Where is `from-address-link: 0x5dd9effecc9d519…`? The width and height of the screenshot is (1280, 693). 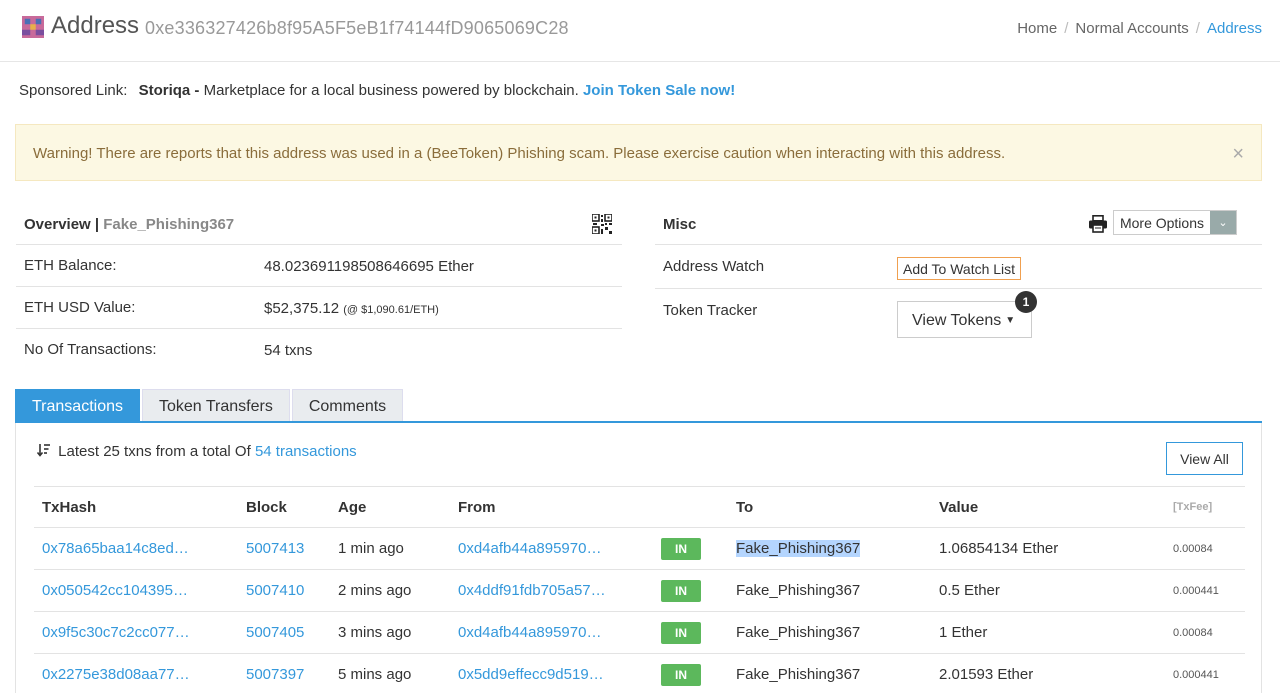 from-address-link: 0x5dd9effecc9d519… is located at coordinates (551, 673).